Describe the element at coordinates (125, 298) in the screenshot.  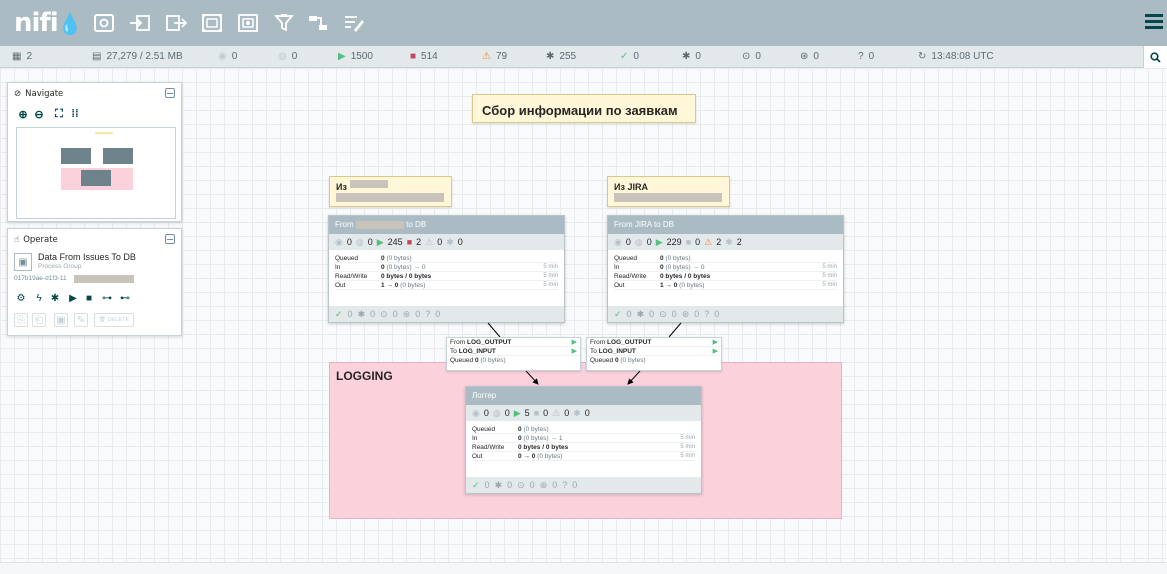
I see `upload-template-icon: ⊷` at that location.